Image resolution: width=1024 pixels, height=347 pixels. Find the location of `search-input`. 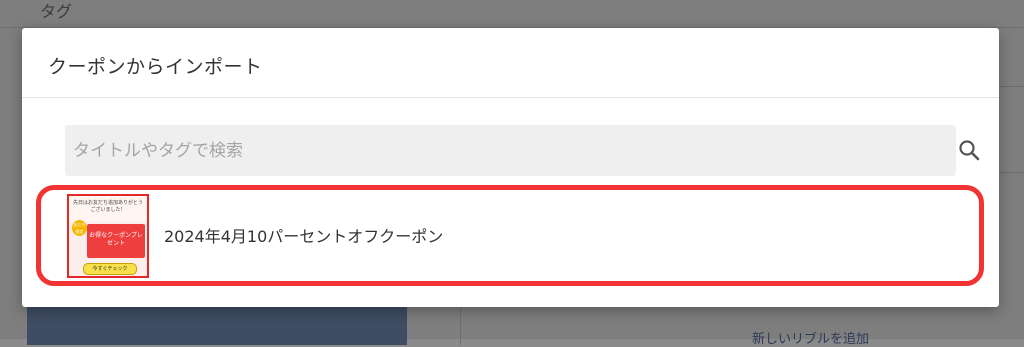

search-input is located at coordinates (485, 150).